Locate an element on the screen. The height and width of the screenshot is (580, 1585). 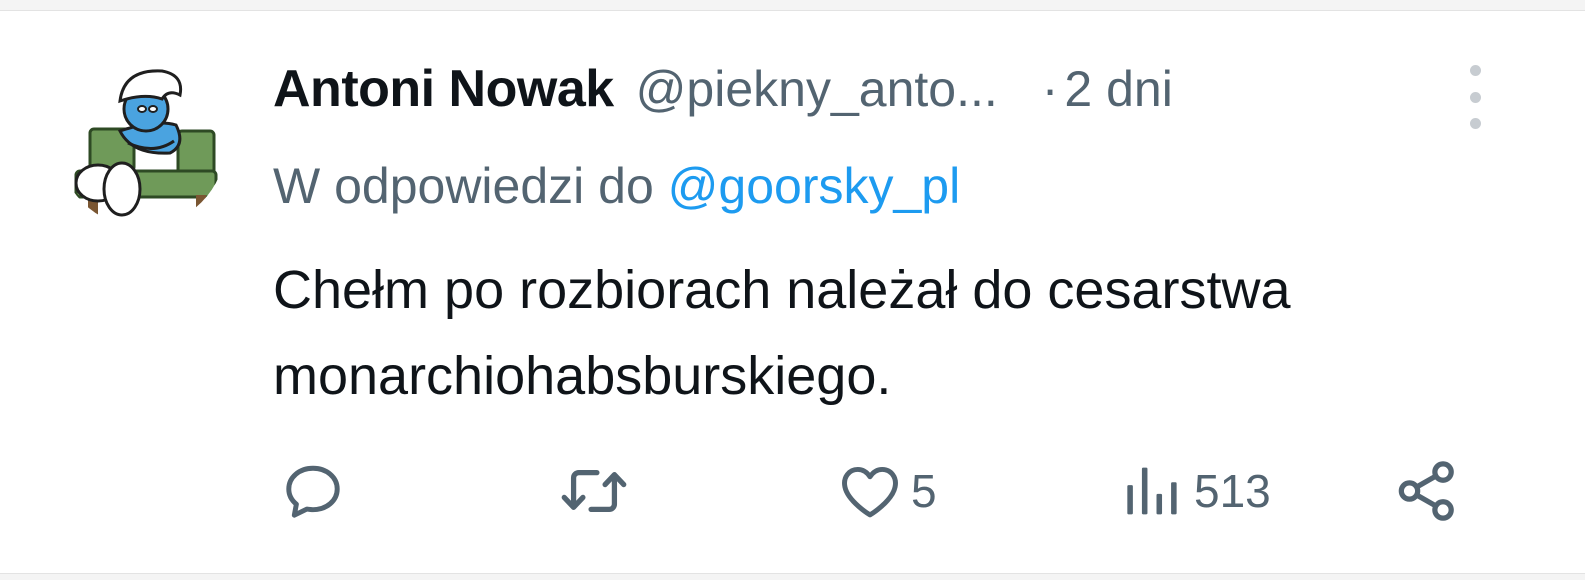
tweet-header: Antoni Nowak @piekny_anto... · 2 dni is located at coordinates (723, 89).